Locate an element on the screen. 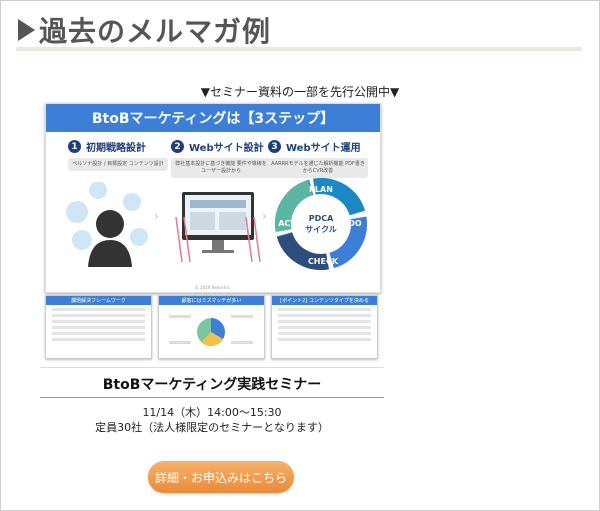 The width and height of the screenshot is (600, 511). step-2-name: Webサイト設計 is located at coordinates (226, 148).